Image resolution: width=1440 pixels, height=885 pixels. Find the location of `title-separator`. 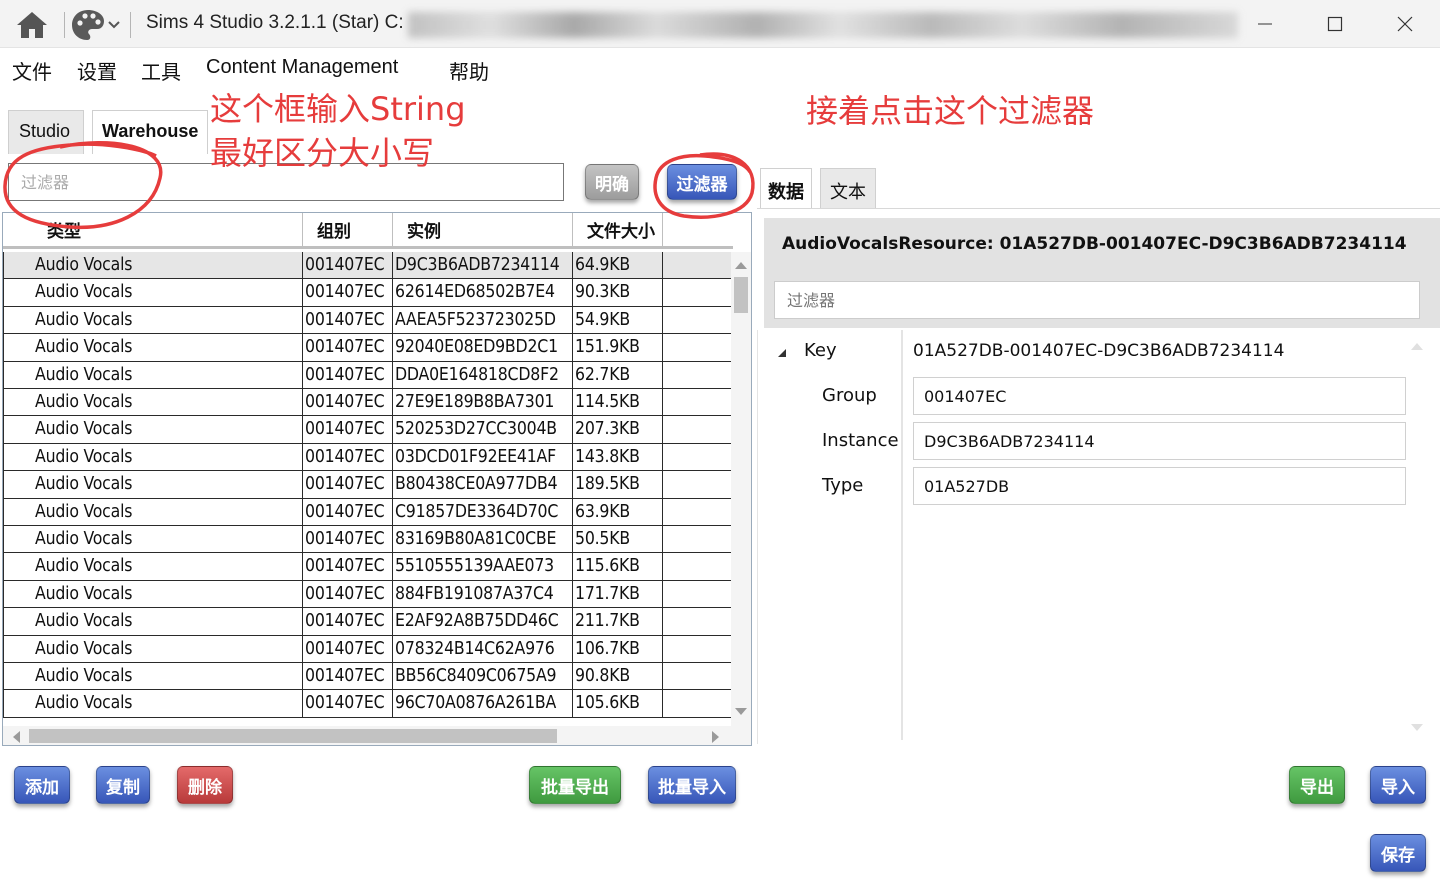

title-separator is located at coordinates (64, 25).